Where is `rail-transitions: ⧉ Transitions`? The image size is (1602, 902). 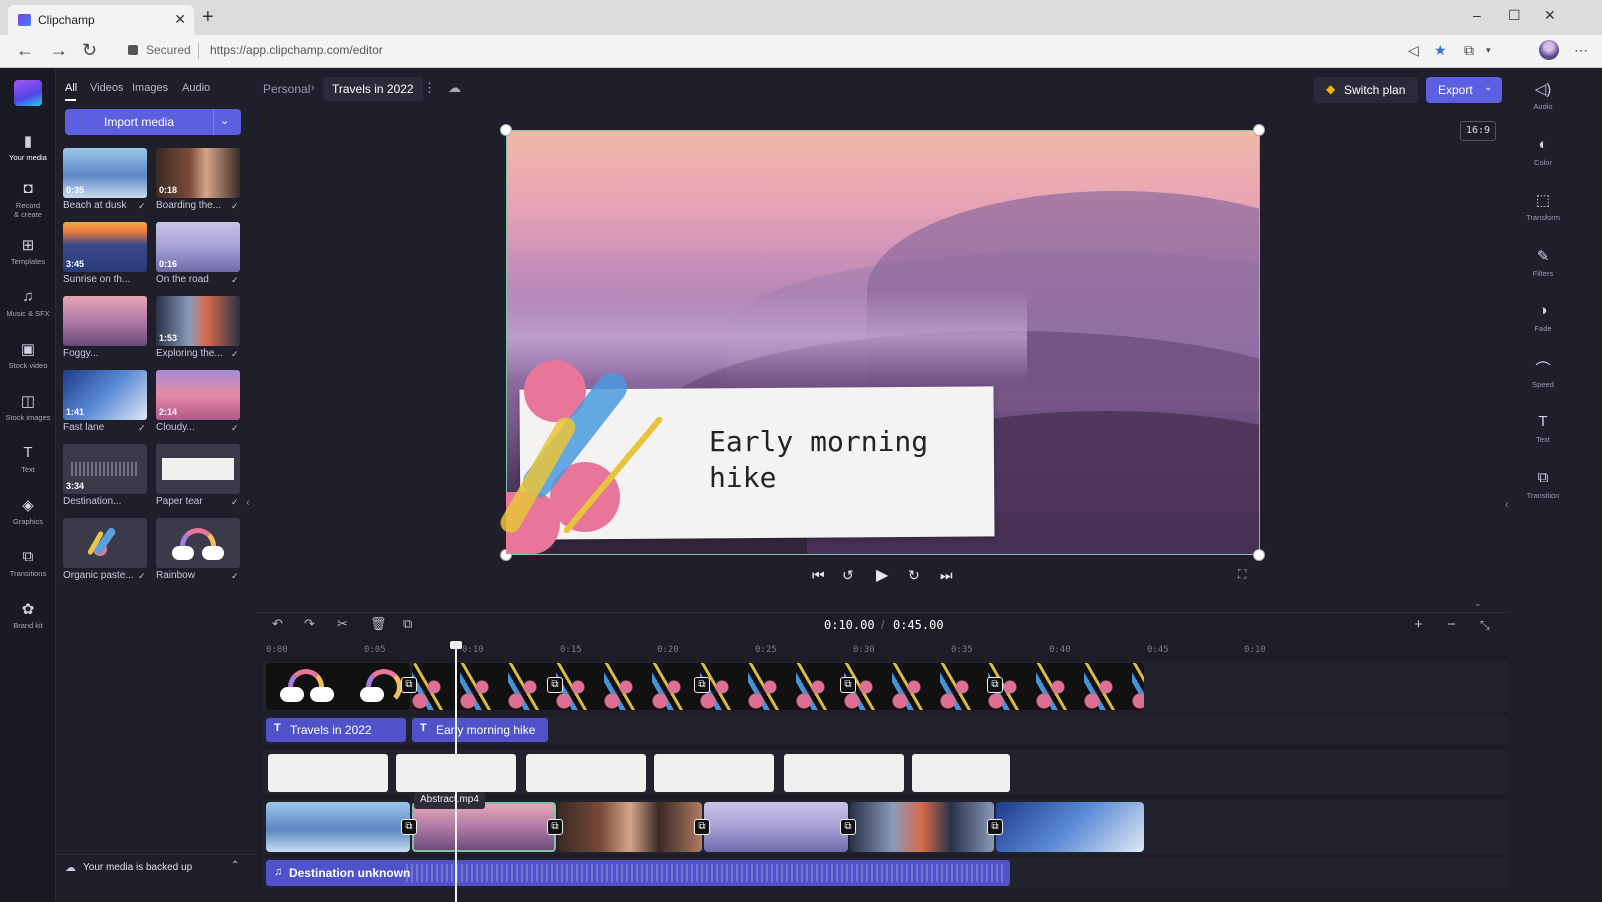
rail-transitions: ⧉ Transitions is located at coordinates (28, 563).